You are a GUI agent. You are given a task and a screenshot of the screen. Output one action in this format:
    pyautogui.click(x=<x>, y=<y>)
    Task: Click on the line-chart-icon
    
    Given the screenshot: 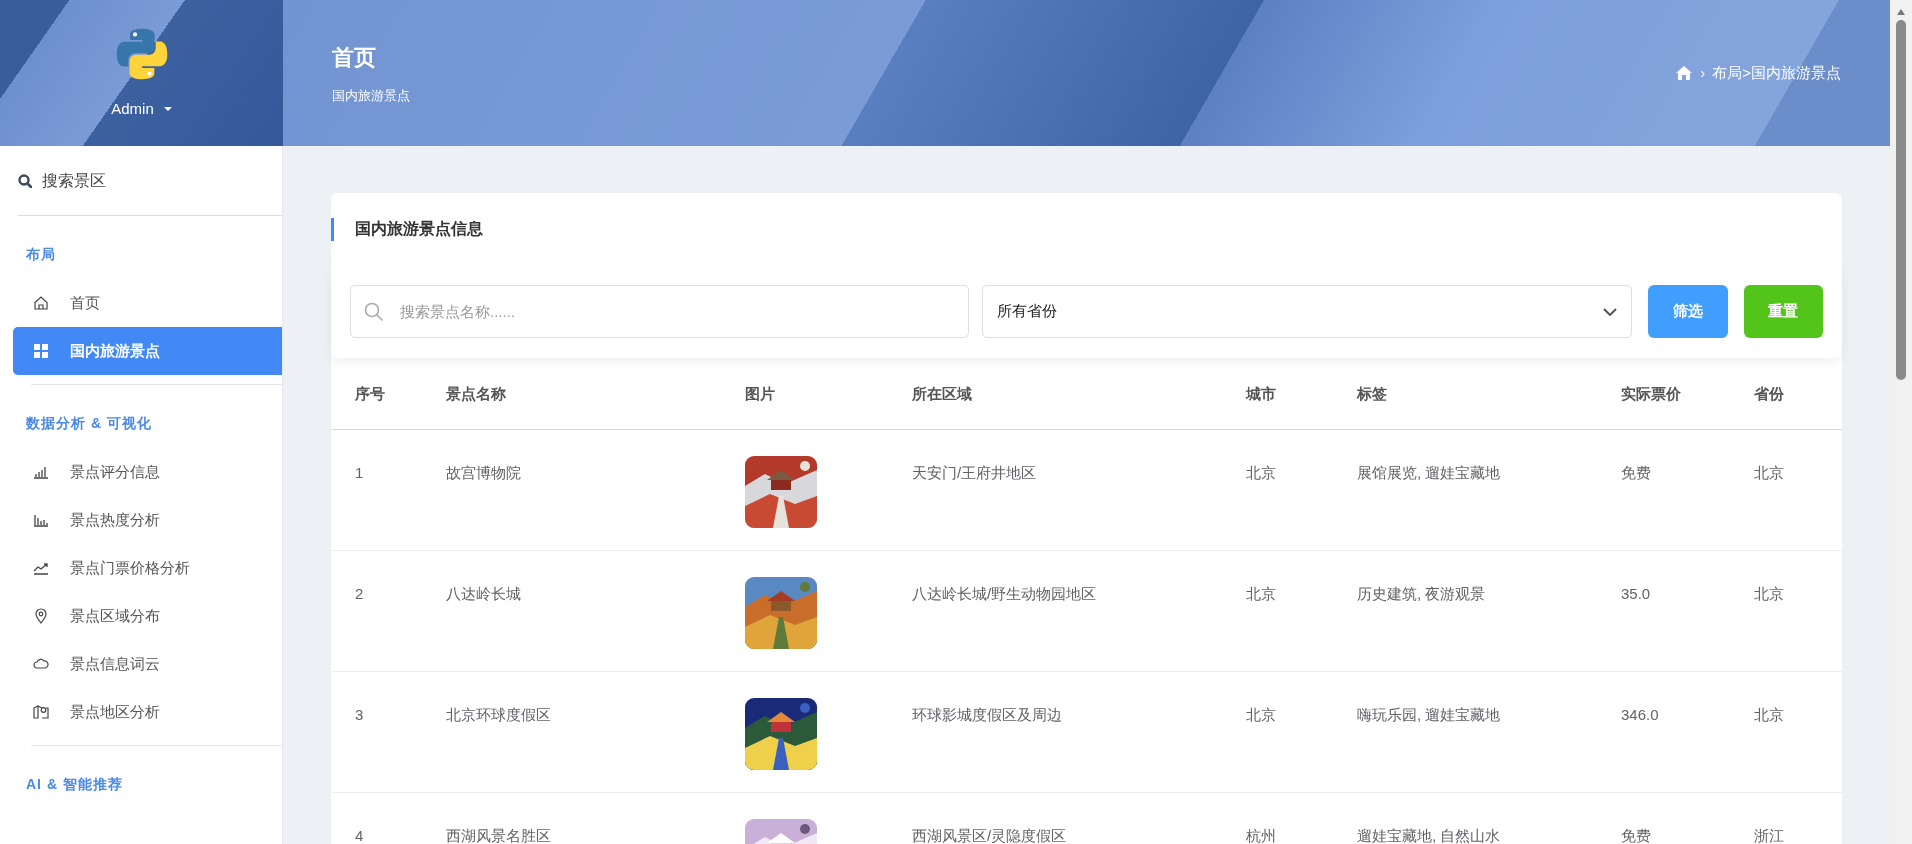 What is the action you would take?
    pyautogui.click(x=41, y=568)
    